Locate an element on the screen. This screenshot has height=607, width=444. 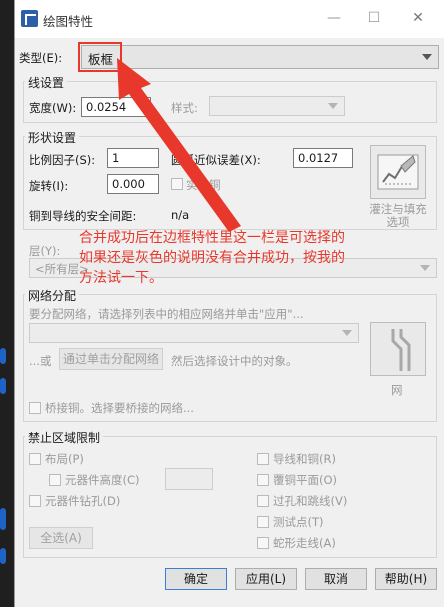
rotate-label: 旋转(I): is located at coordinates (49, 186).